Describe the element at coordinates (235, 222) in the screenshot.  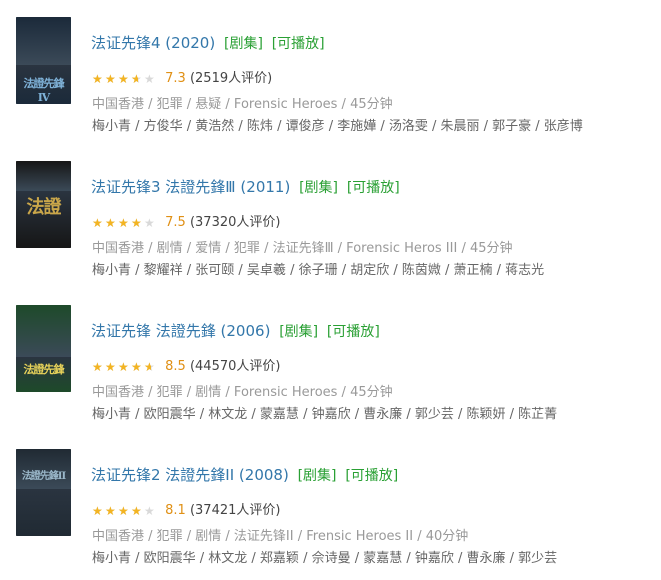
I see `rating-count: (37320人评价)` at that location.